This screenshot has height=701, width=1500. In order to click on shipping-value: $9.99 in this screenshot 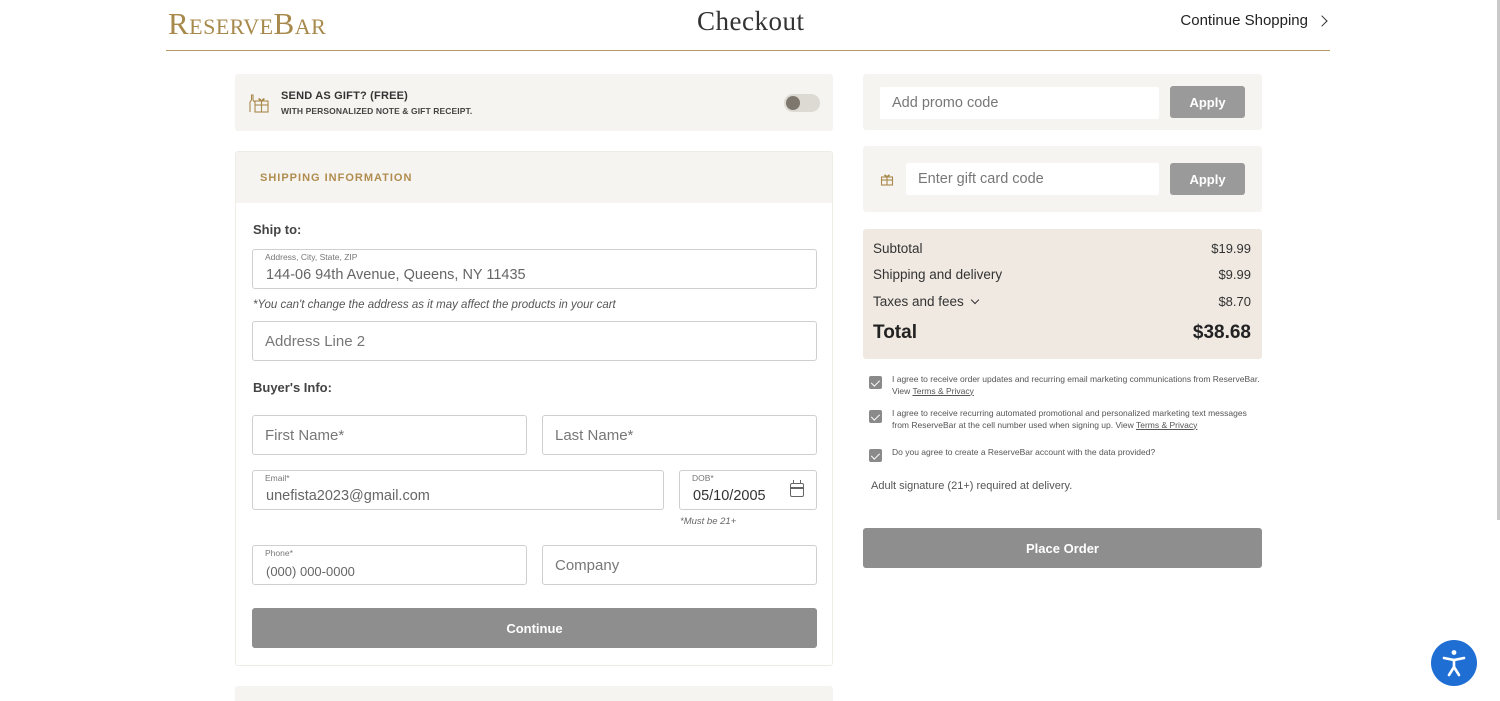, I will do `click(1234, 274)`.